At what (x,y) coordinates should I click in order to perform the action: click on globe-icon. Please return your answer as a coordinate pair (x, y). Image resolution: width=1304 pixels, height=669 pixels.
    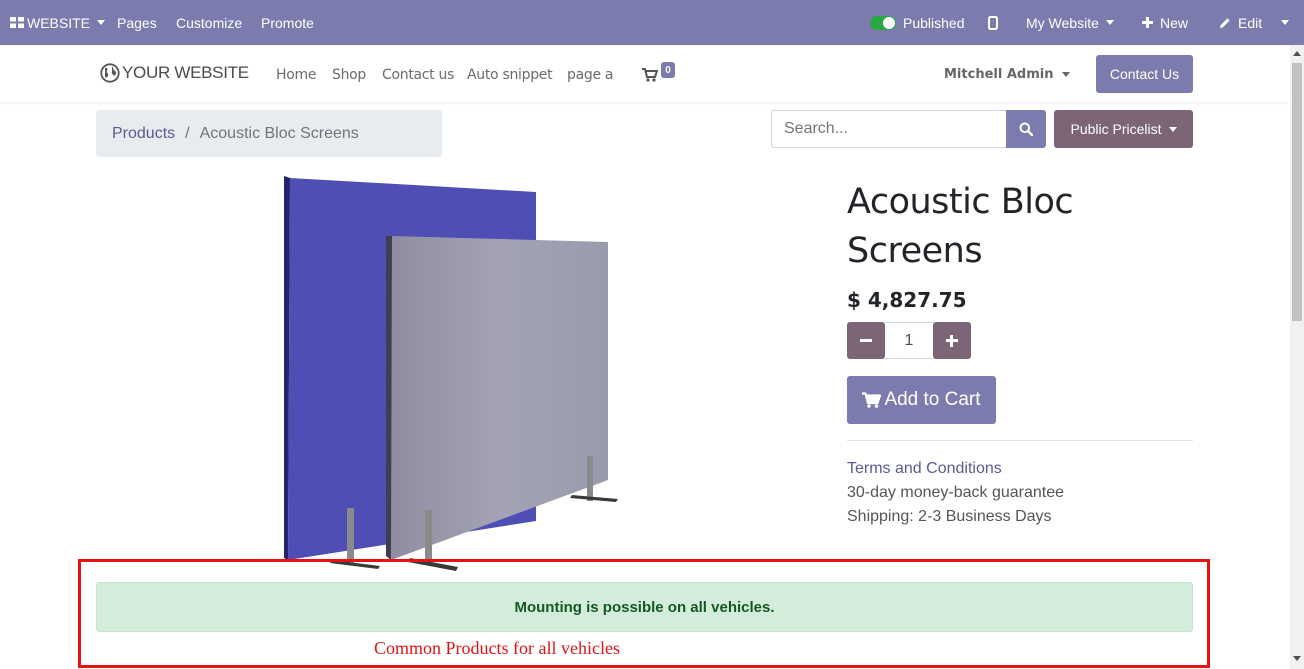
    Looking at the image, I should click on (110, 73).